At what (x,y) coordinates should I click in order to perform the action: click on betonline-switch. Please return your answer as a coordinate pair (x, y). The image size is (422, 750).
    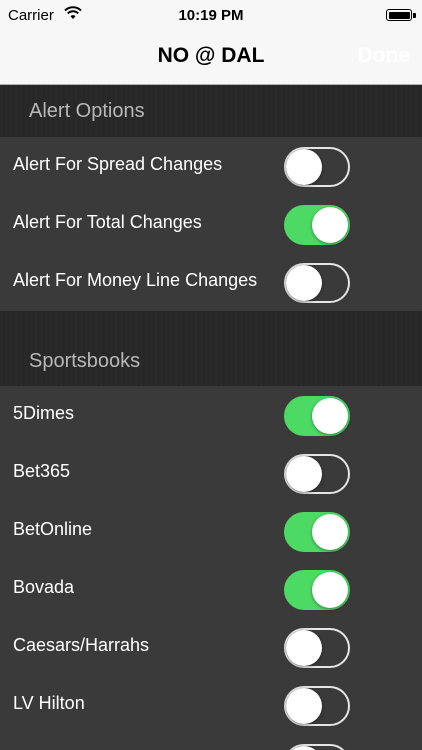
    Looking at the image, I should click on (317, 532).